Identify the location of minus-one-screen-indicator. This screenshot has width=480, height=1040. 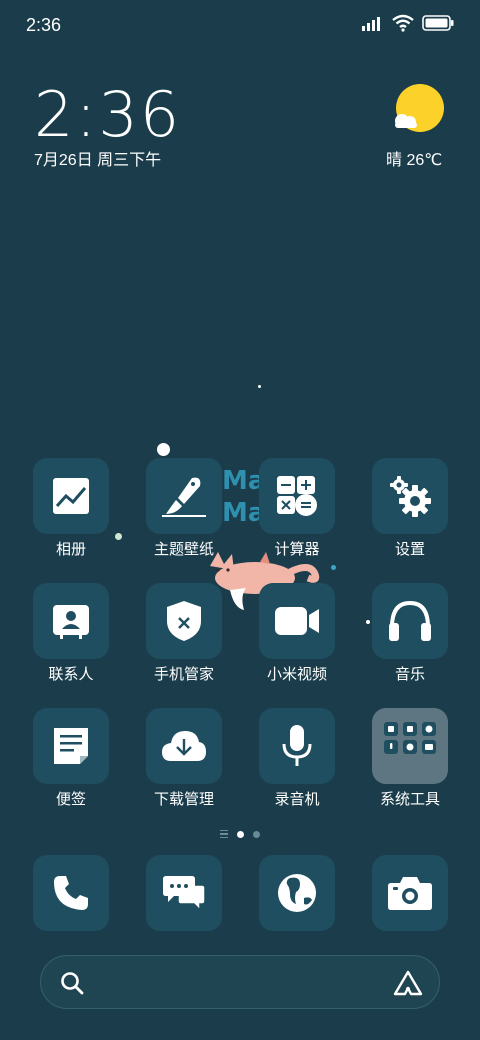
(224, 834).